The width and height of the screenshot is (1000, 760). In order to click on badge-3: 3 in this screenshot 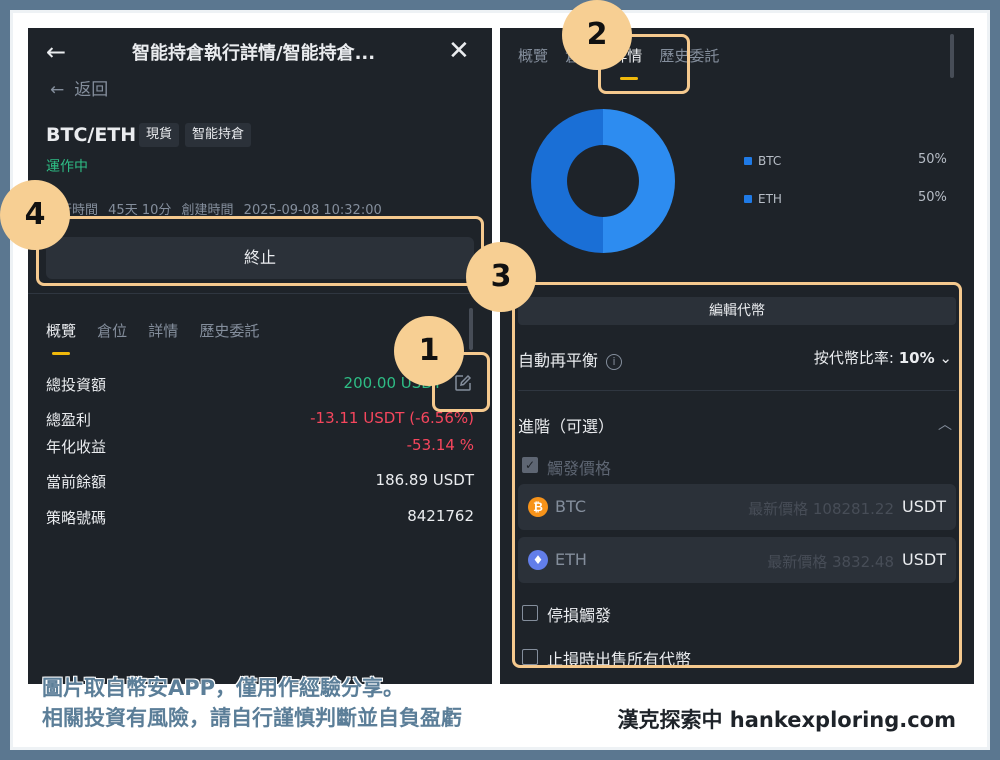, I will do `click(501, 277)`.